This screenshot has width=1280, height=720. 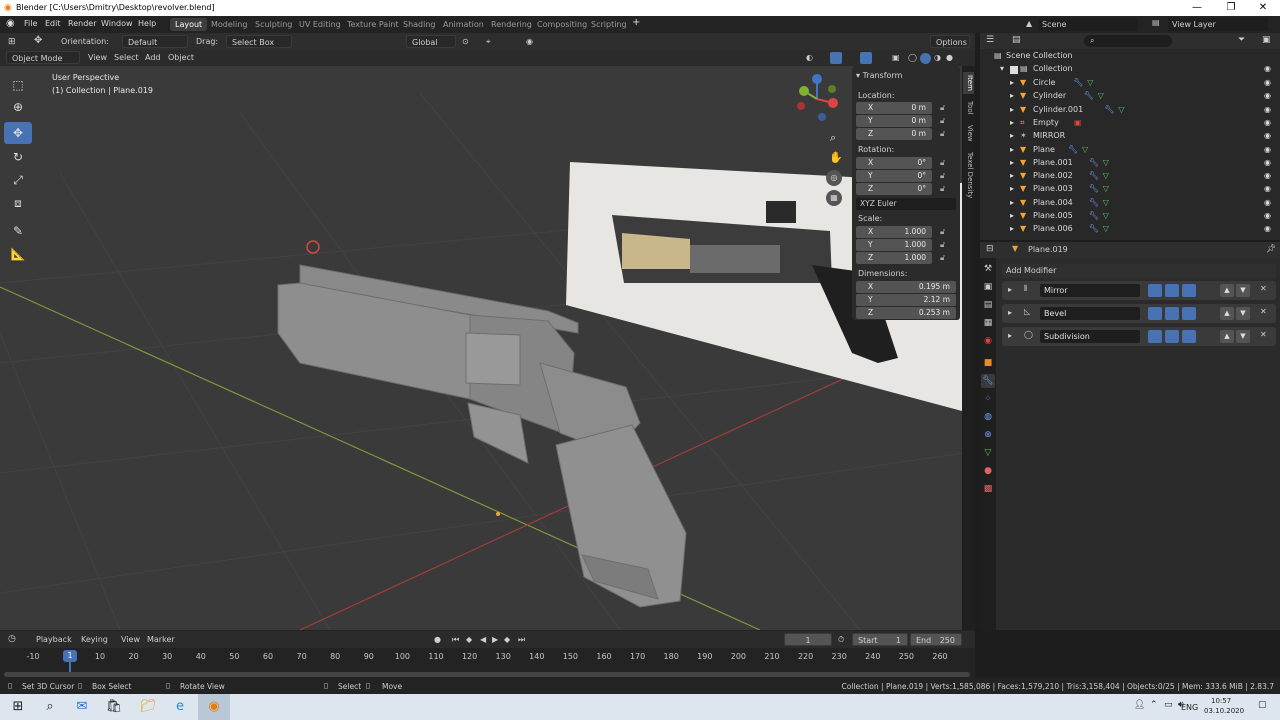 I want to click on location-x-field: X0 m, so click(x=894, y=108).